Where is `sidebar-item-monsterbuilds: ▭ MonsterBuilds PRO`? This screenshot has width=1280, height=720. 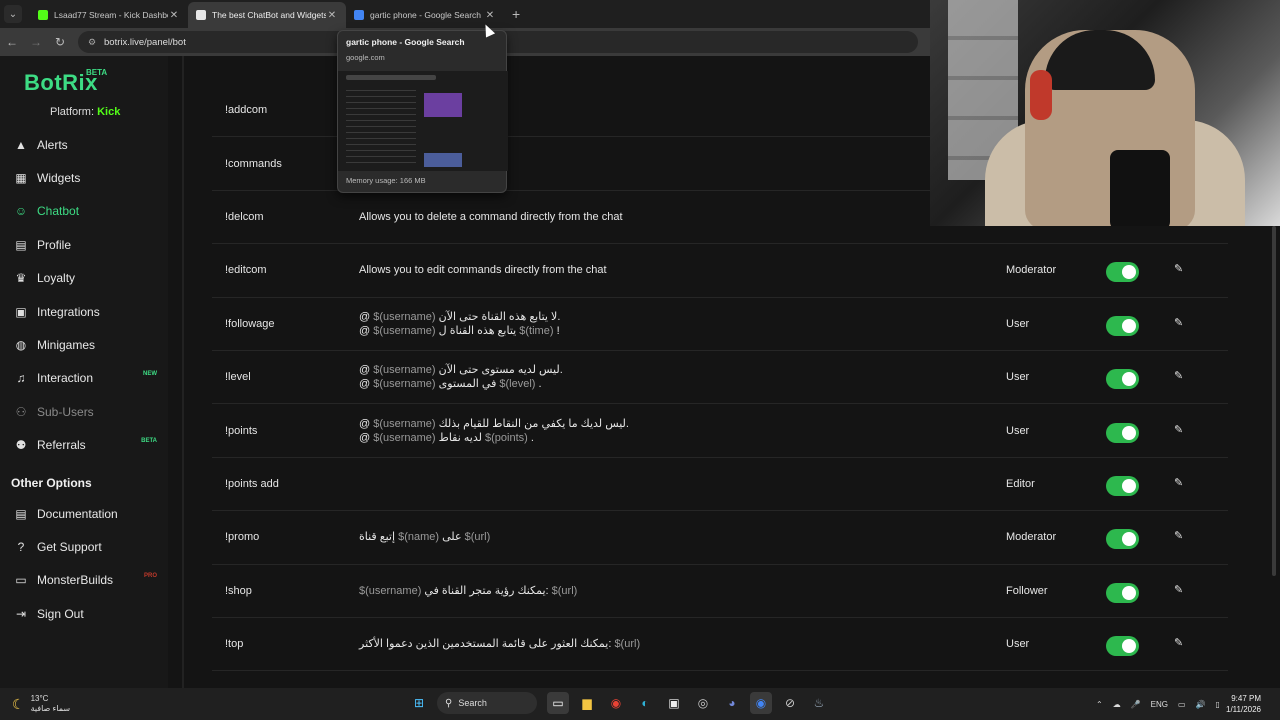 sidebar-item-monsterbuilds: ▭ MonsterBuilds PRO is located at coordinates (84, 580).